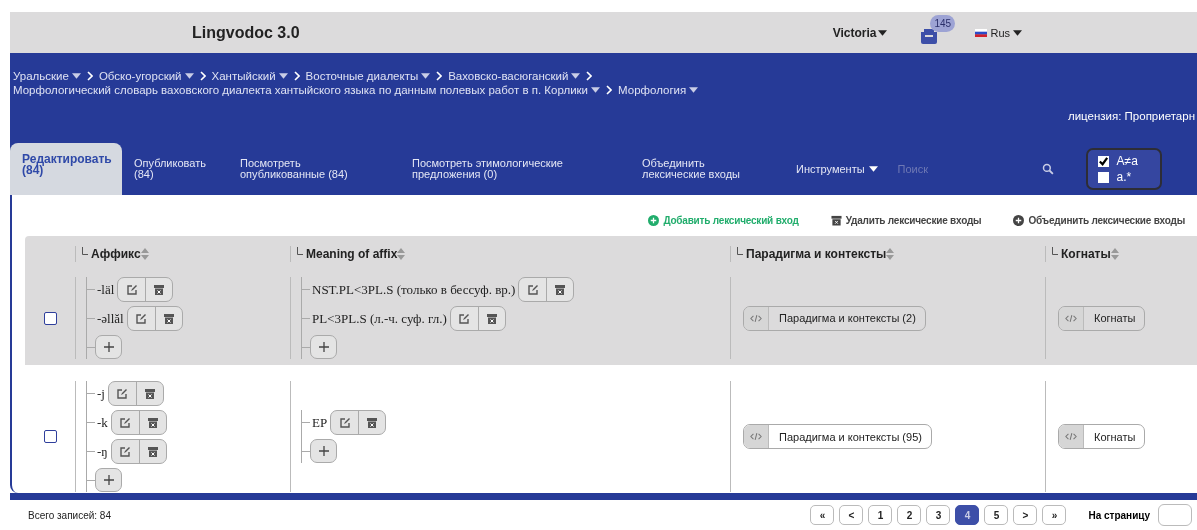 Image resolution: width=1197 pixels, height=530 pixels. Describe the element at coordinates (101, 393) in the screenshot. I see `affix-value: -j` at that location.